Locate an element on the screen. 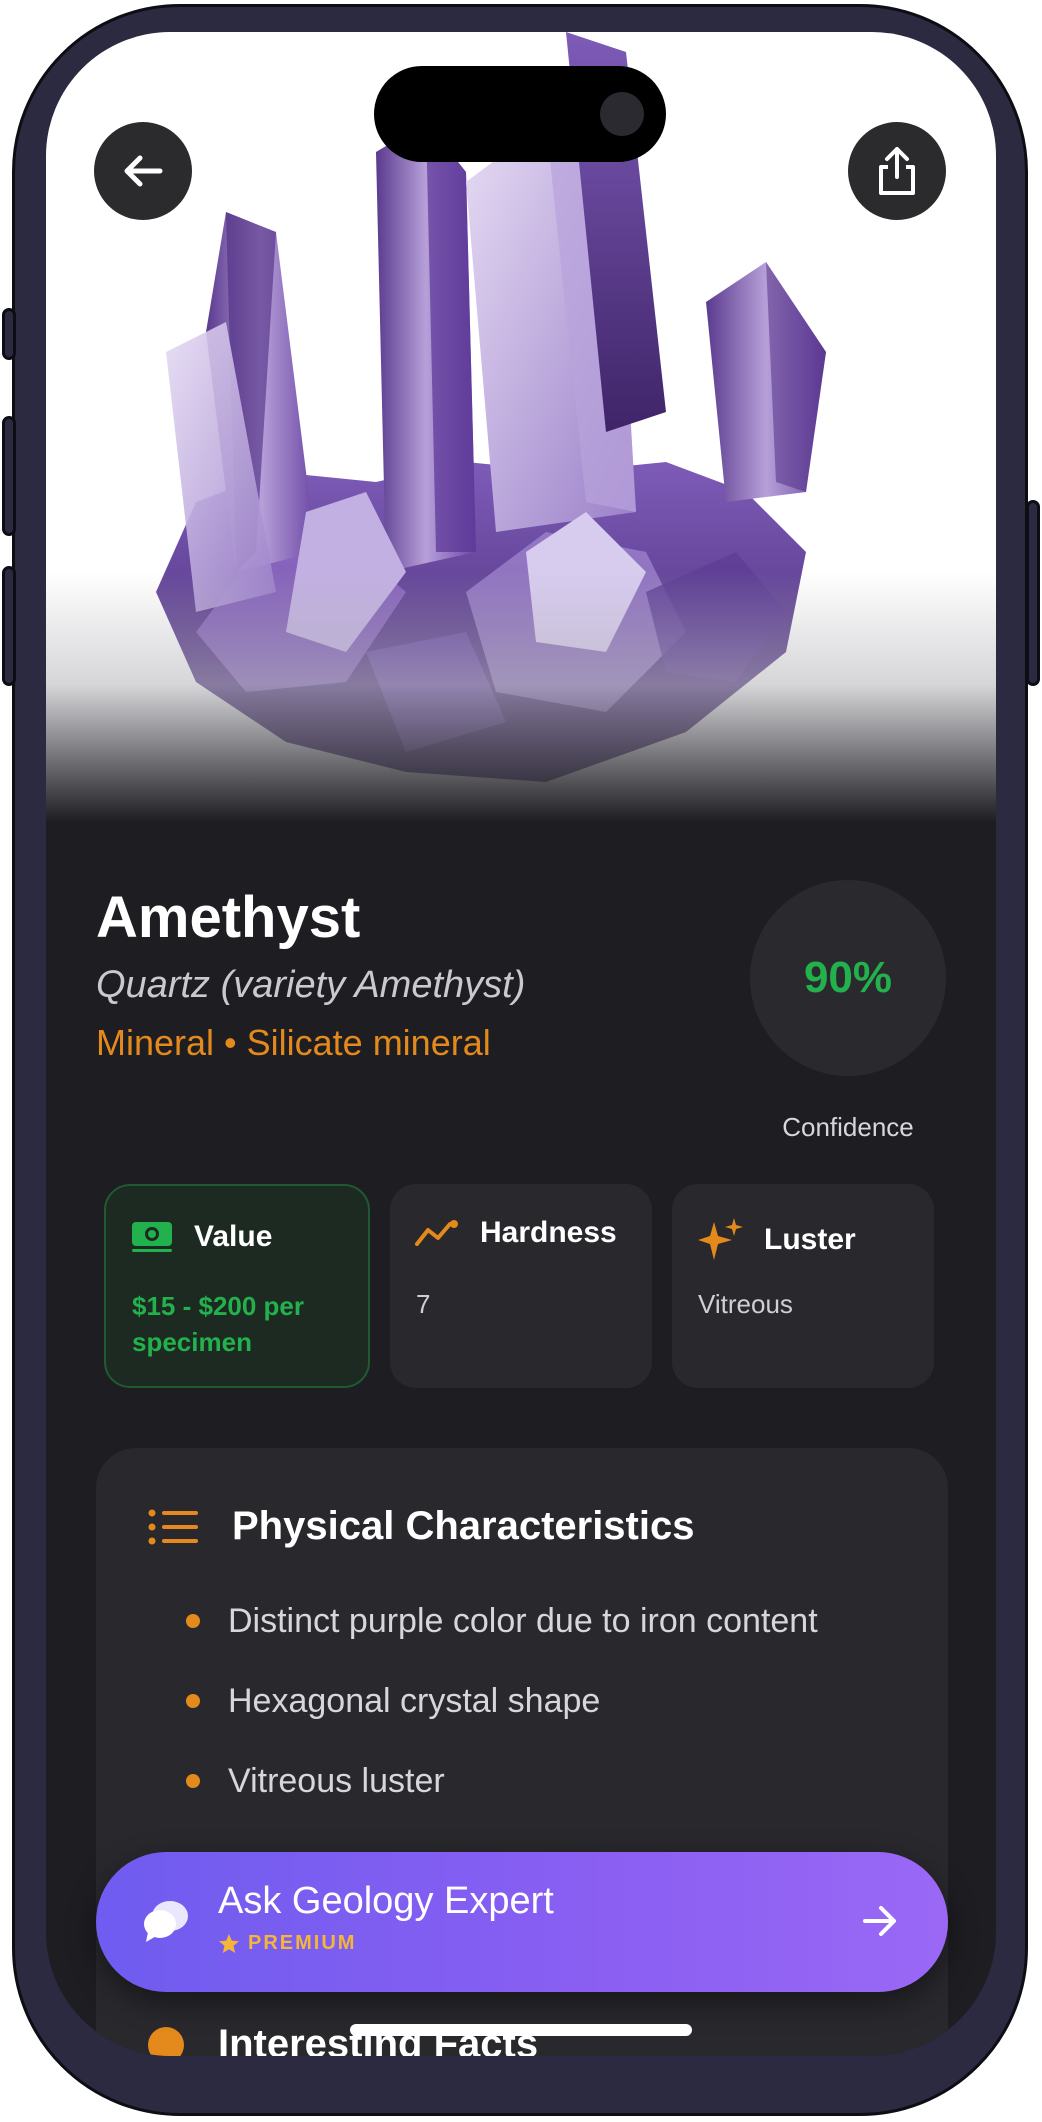 Image resolution: width=1042 pixels, height=2122 pixels. confidence-value: 90% is located at coordinates (848, 977).